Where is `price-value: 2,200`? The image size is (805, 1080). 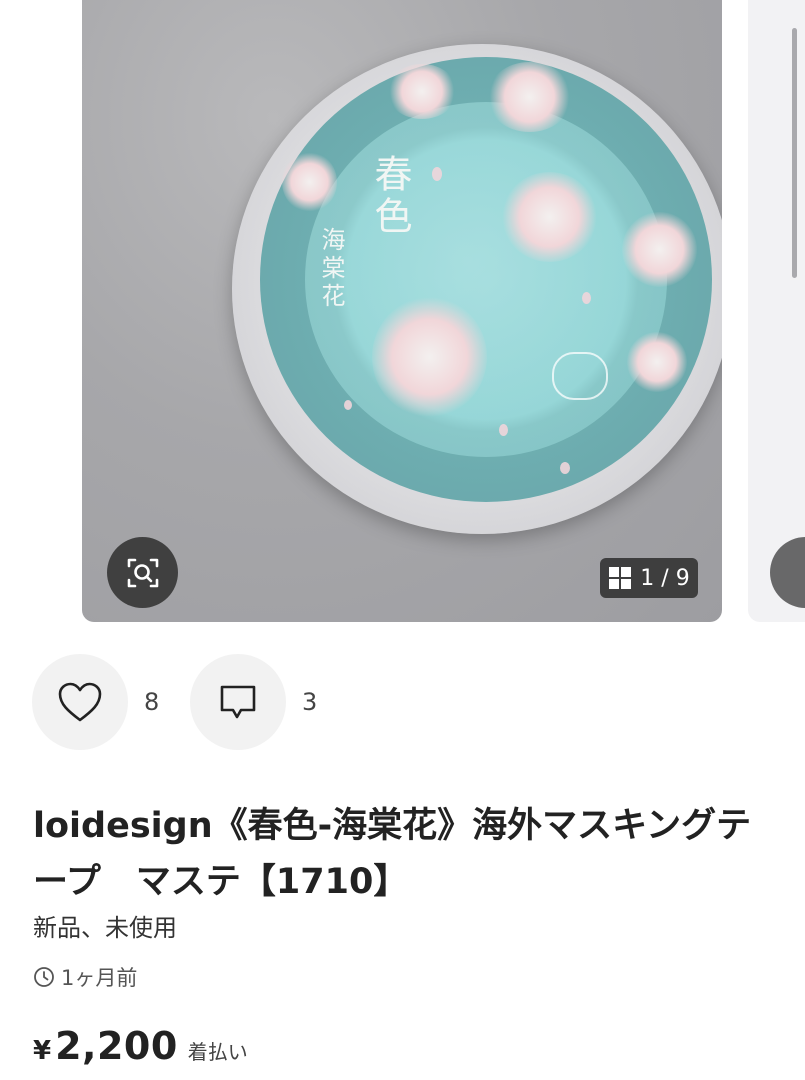
price-value: 2,200 is located at coordinates (116, 1046).